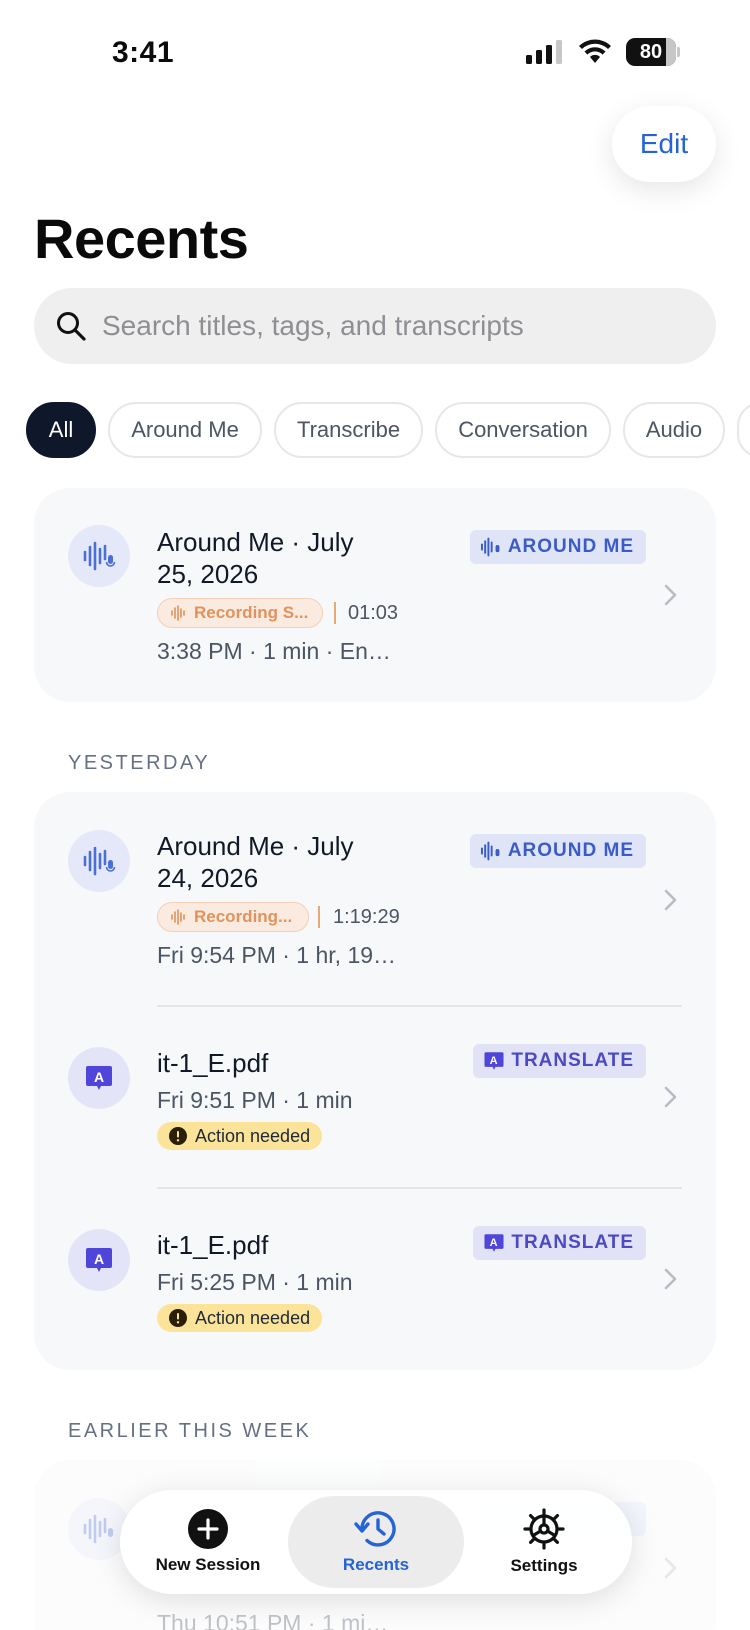 The height and width of the screenshot is (1630, 750). What do you see at coordinates (544, 1565) in the screenshot?
I see `tab-label: Settings` at bounding box center [544, 1565].